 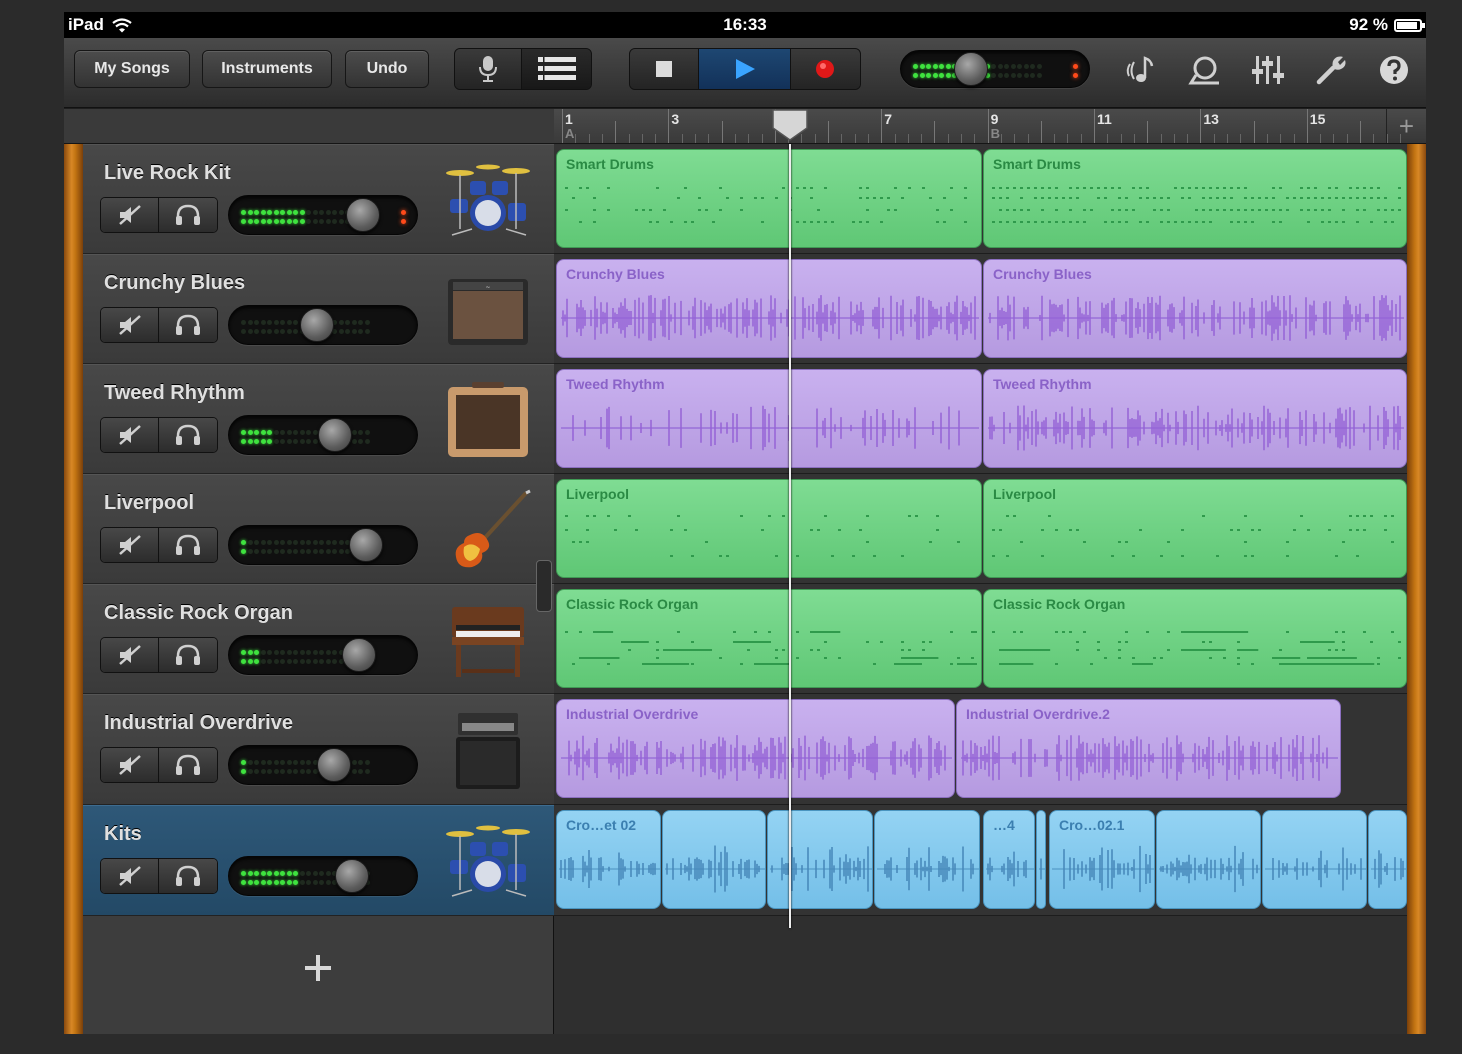 What do you see at coordinates (990, 126) in the screenshot?
I see `timeline-ruler: + 13579111315AB` at bounding box center [990, 126].